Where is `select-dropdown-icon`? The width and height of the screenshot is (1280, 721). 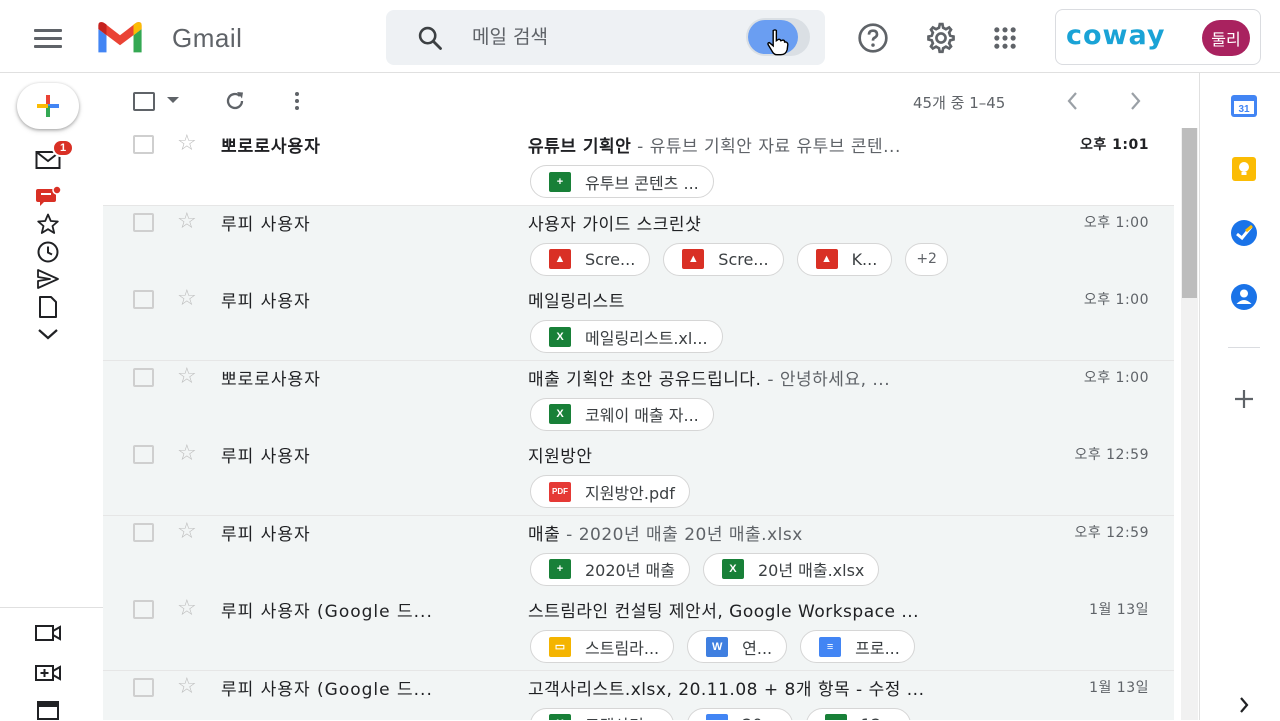
select-dropdown-icon is located at coordinates (173, 100).